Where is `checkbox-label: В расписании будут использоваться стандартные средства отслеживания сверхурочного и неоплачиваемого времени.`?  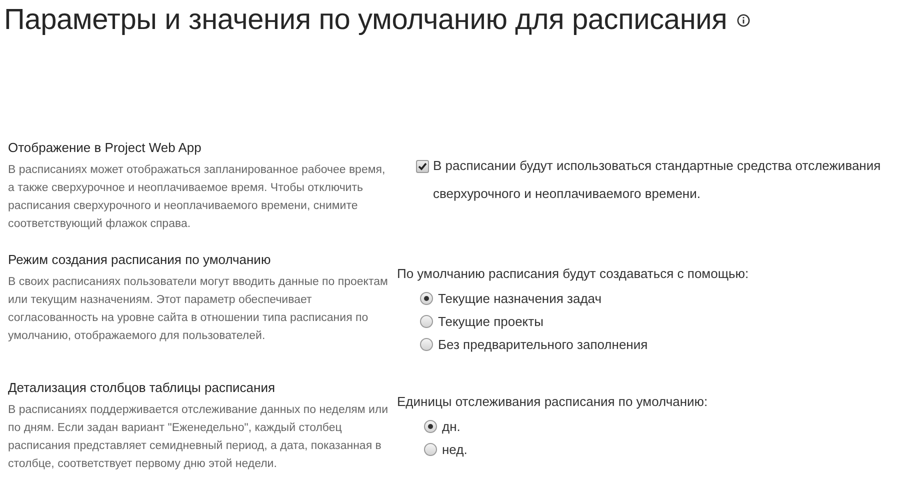
checkbox-label: В расписании будут использоваться стандартные средства отслеживания сверхурочного и неоплачиваемого времени. is located at coordinates (657, 180).